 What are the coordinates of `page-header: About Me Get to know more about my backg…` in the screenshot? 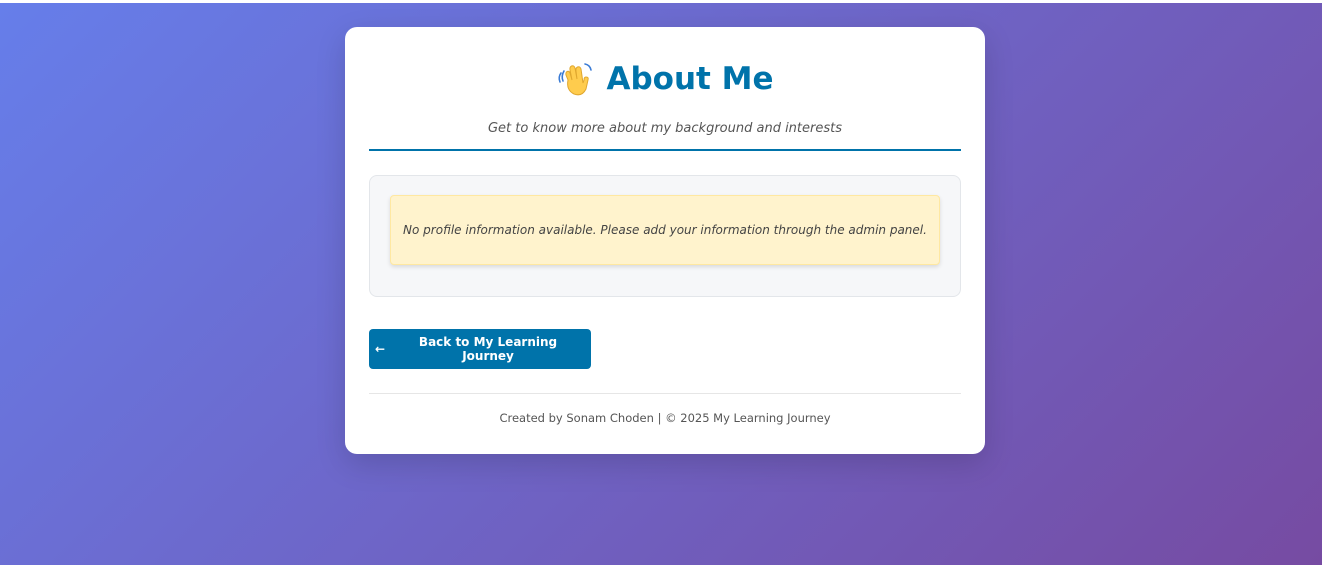 It's located at (665, 89).